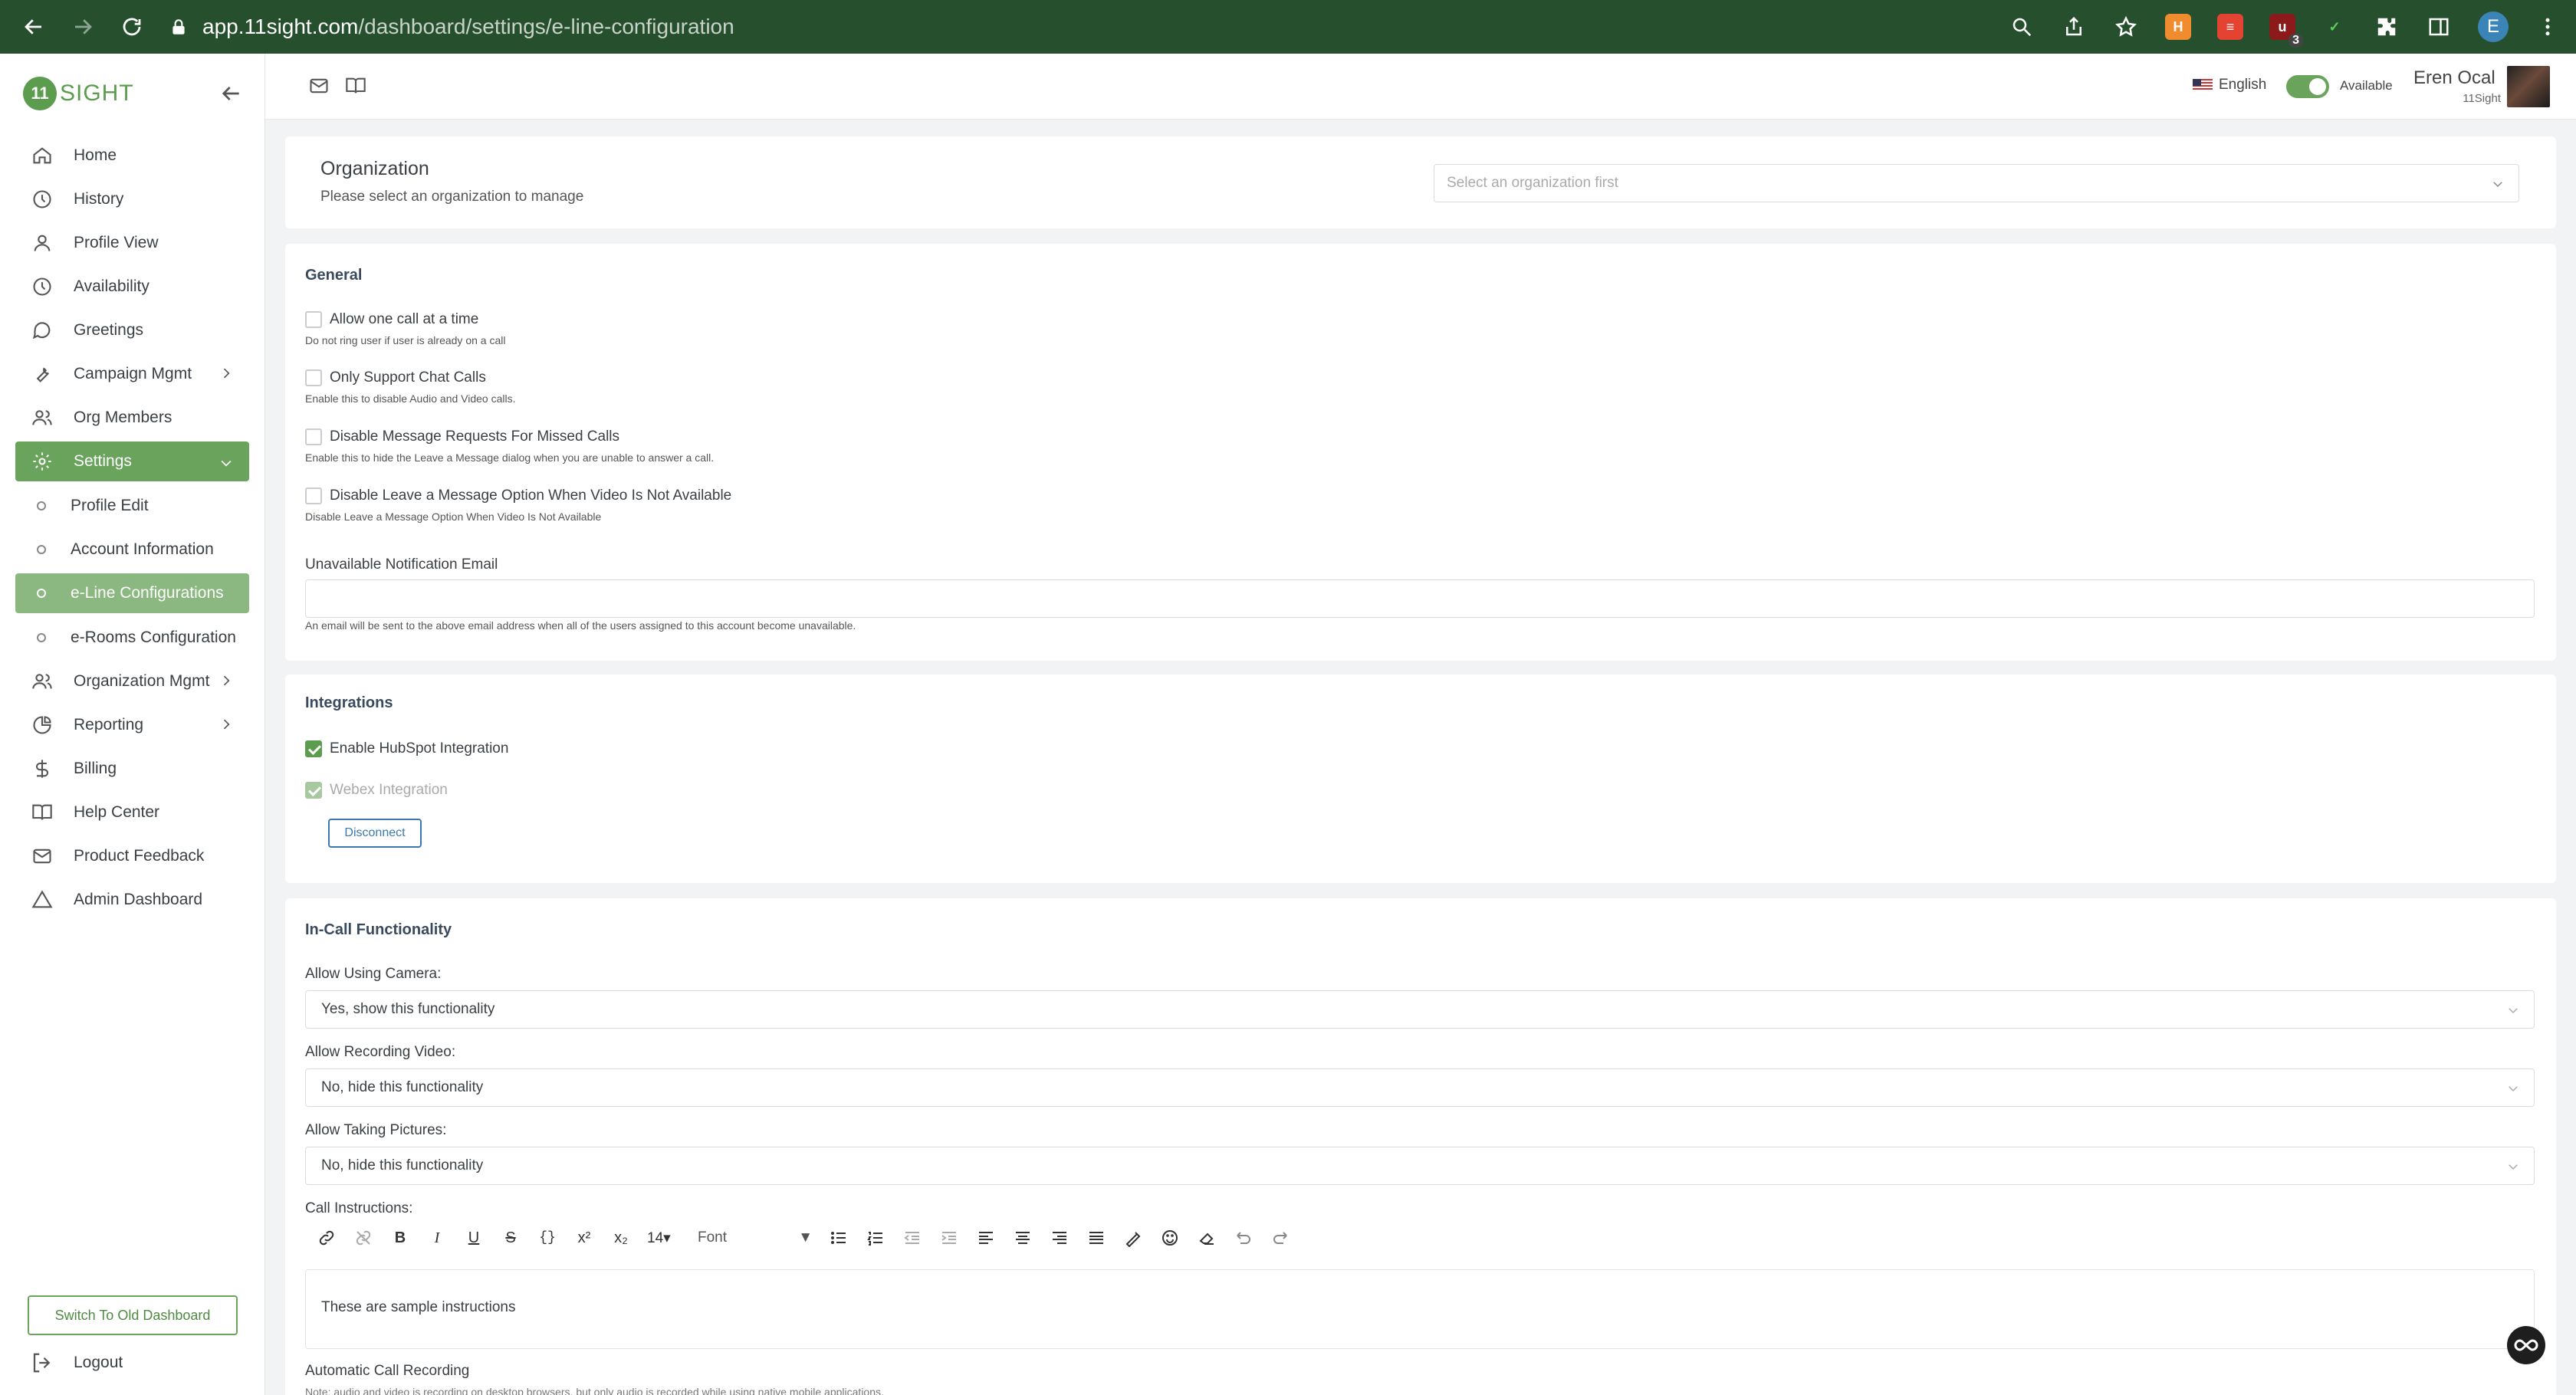 The image size is (2576, 1395). Describe the element at coordinates (132, 681) in the screenshot. I see `sidebar-item-organization-mgmt: Organization Mgmt` at that location.